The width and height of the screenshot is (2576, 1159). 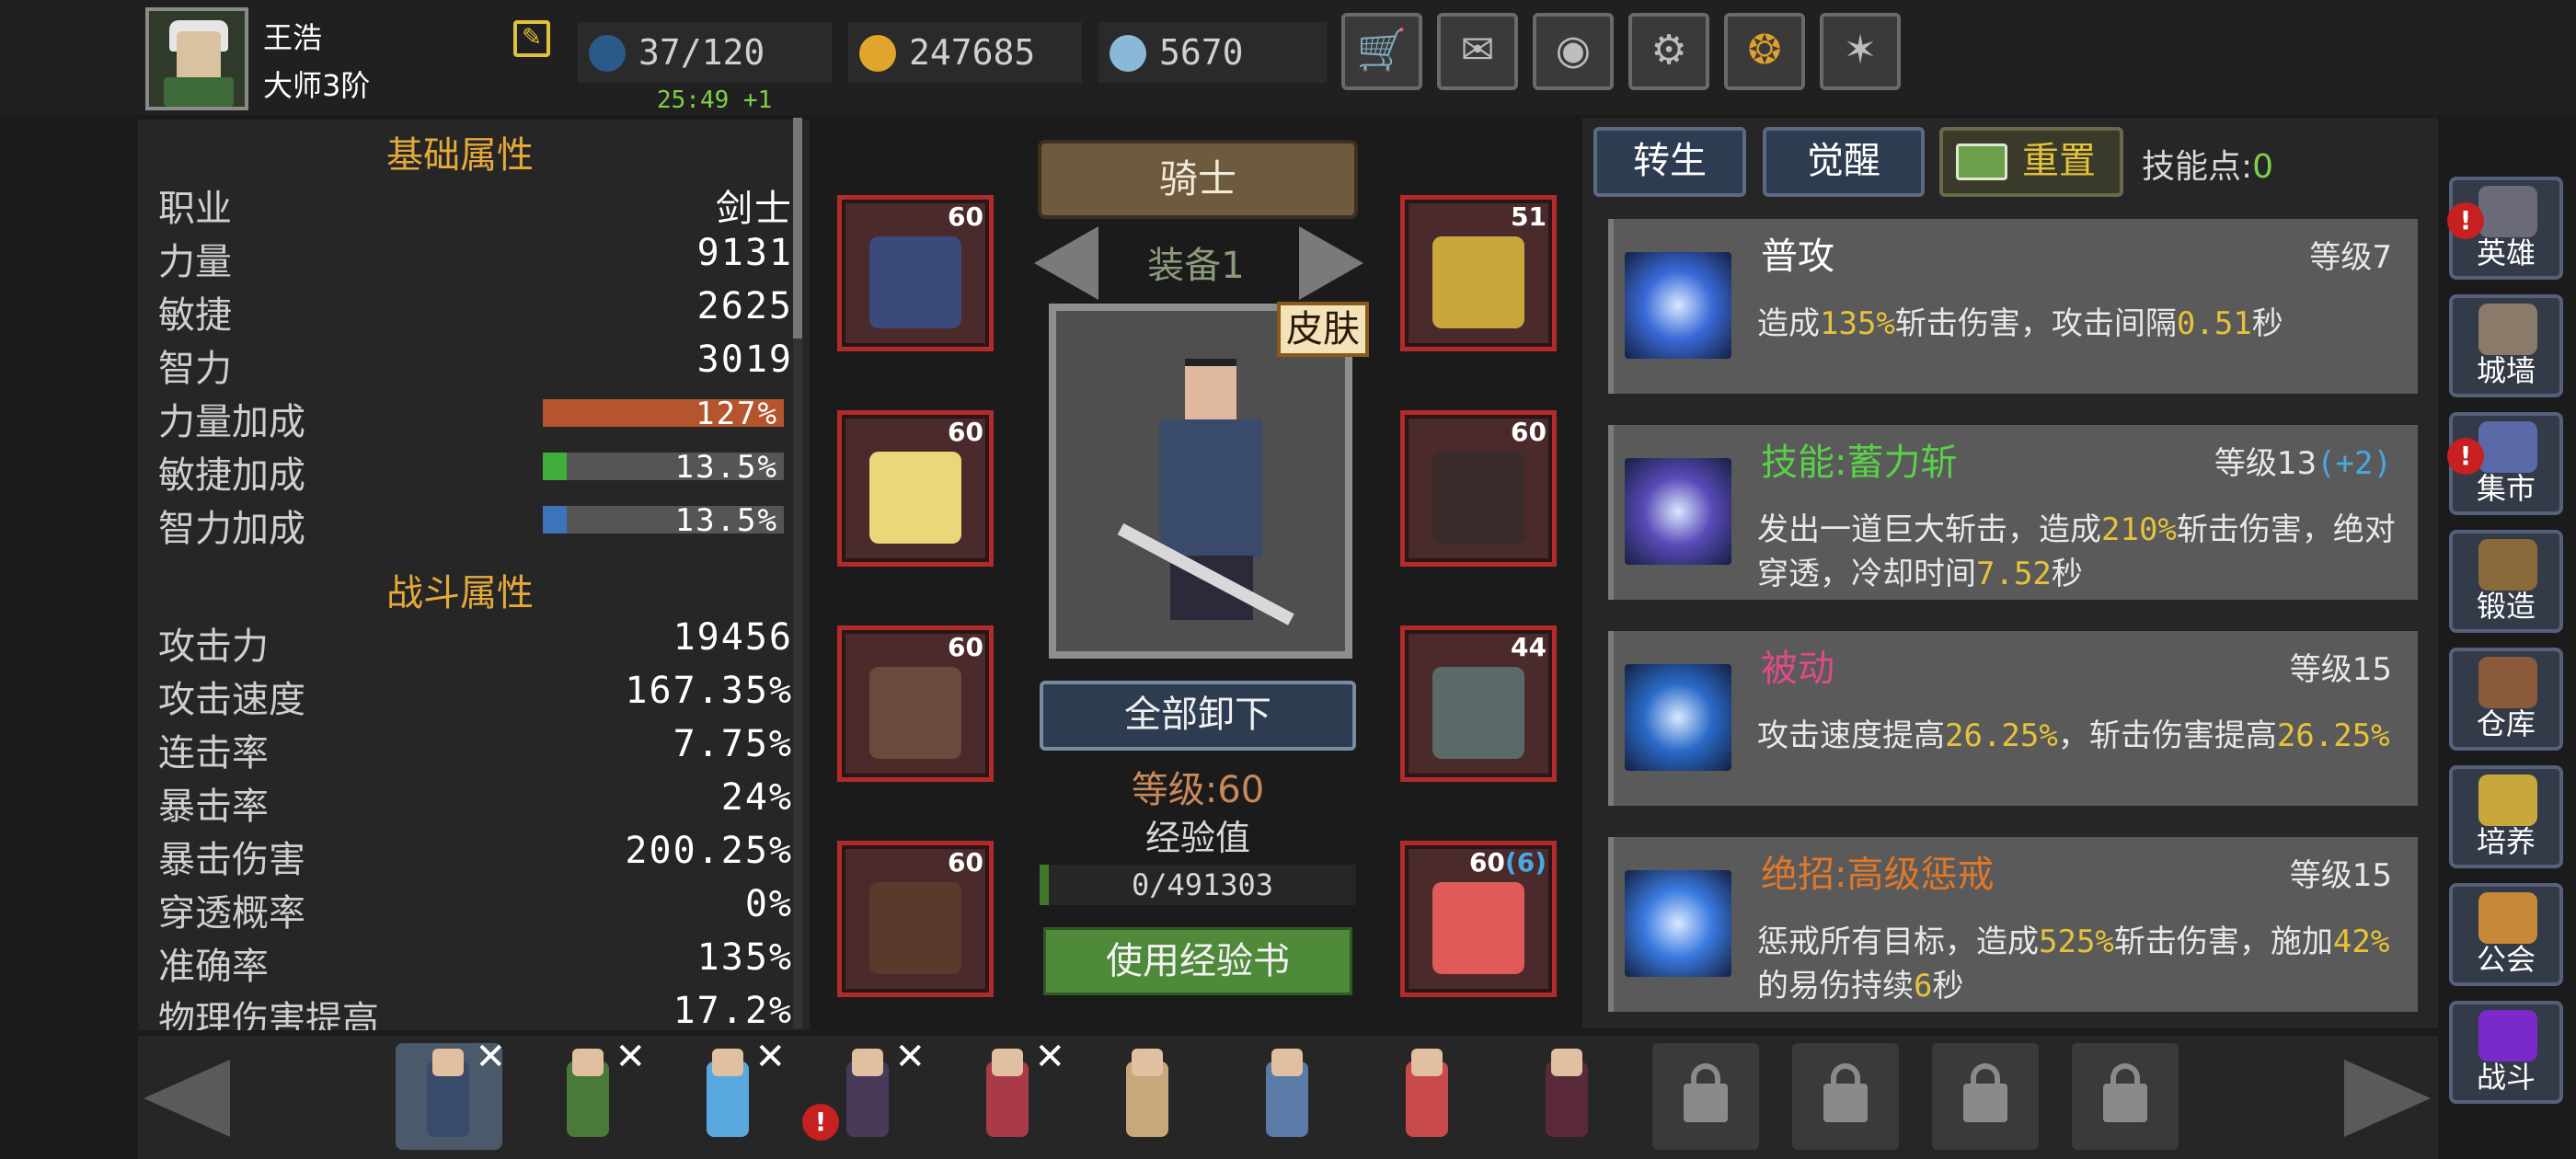 What do you see at coordinates (864, 1093) in the screenshot?
I see `hero-dark-mage: ✕!` at bounding box center [864, 1093].